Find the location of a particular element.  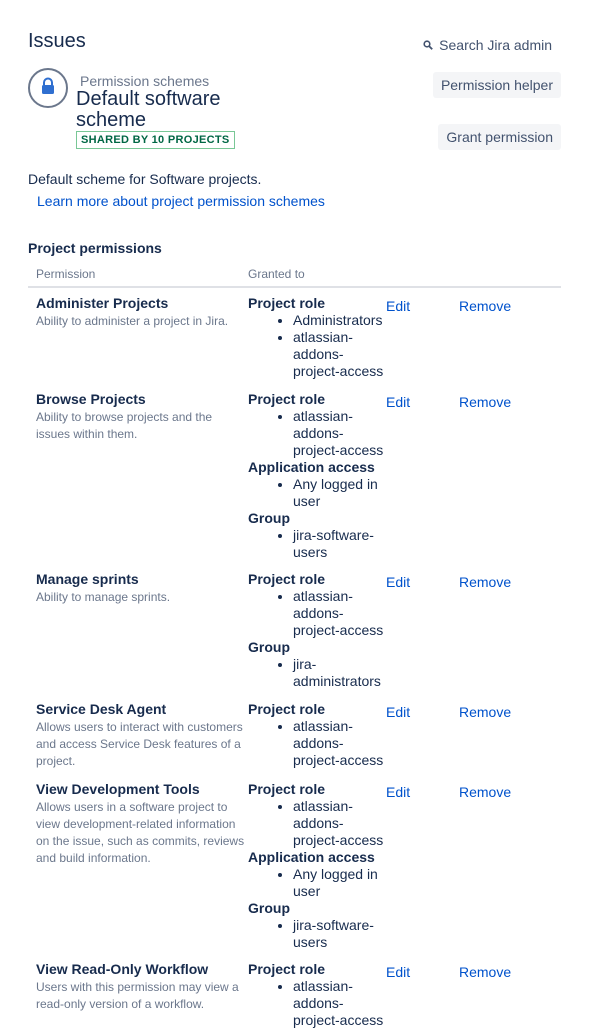

lock-icon is located at coordinates (48, 88).